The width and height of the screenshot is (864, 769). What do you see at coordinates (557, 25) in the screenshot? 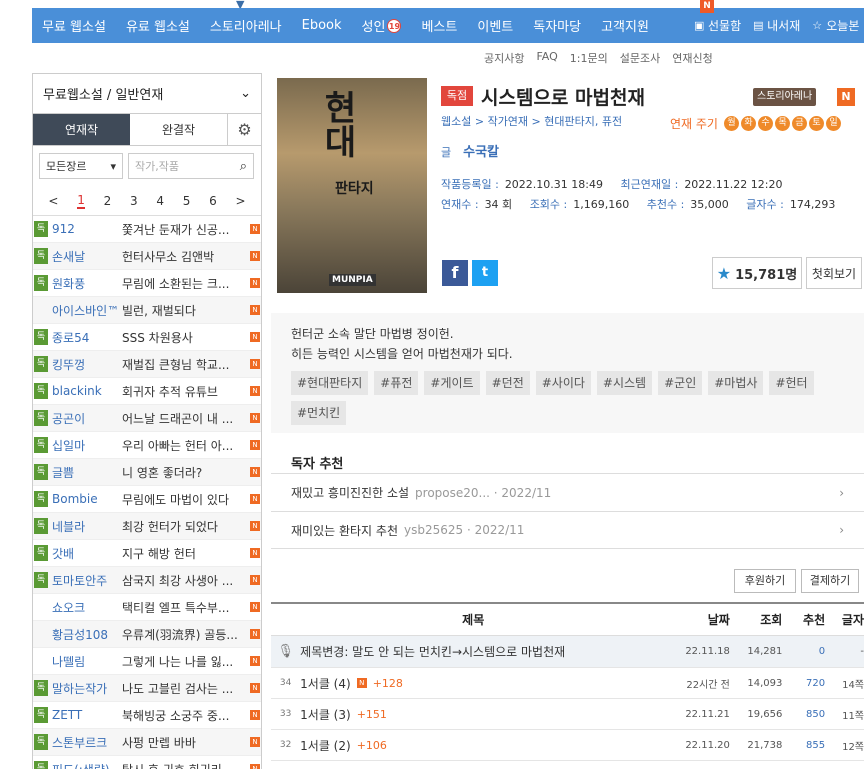
I see `nav-reader-plaza: 독자마당` at bounding box center [557, 25].